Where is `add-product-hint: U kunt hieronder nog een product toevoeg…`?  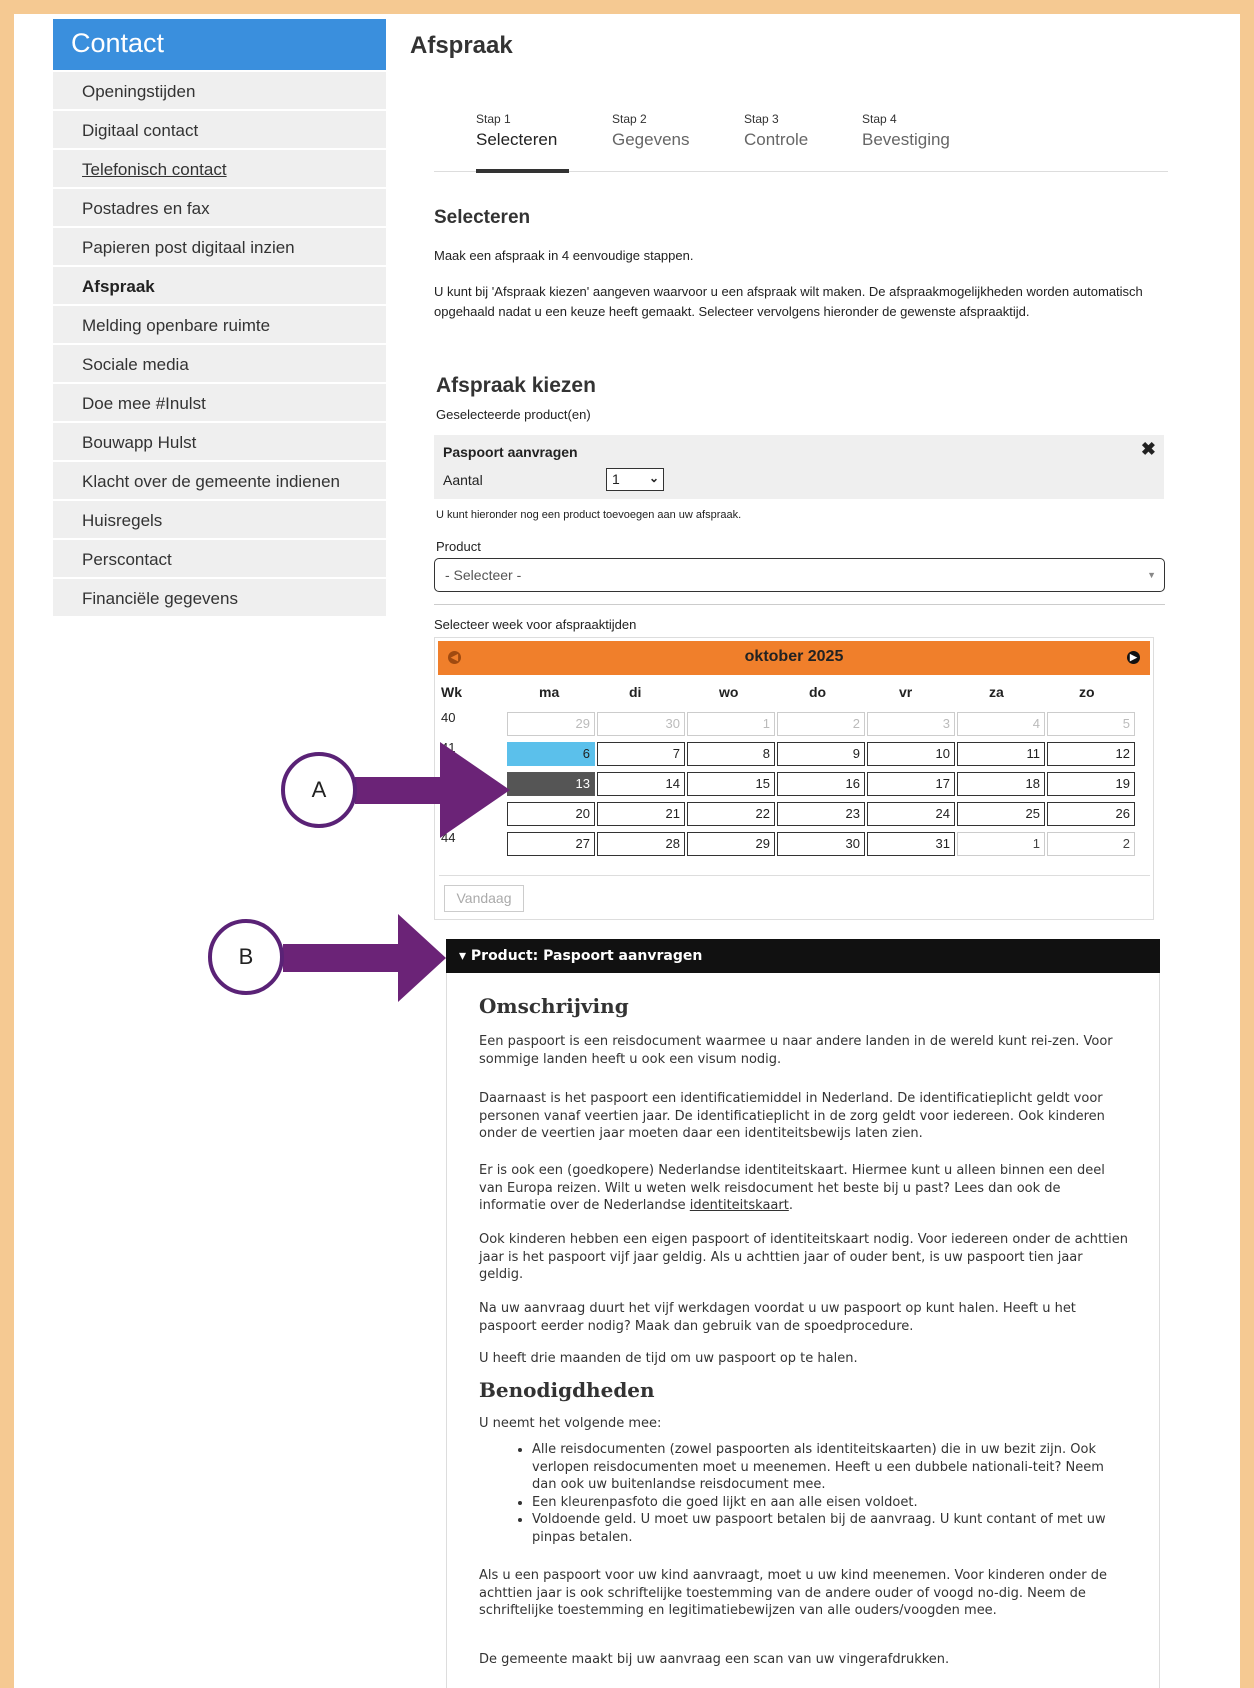 add-product-hint: U kunt hieronder nog een product toevoeg… is located at coordinates (589, 515).